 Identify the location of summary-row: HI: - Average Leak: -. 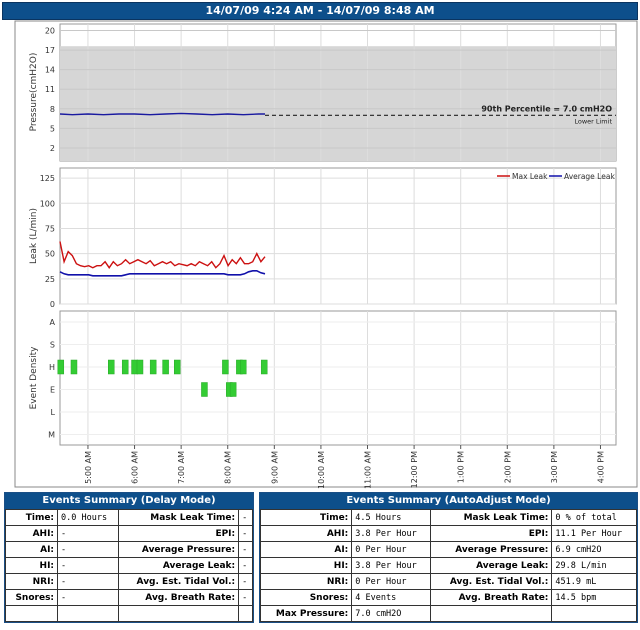
(128, 565).